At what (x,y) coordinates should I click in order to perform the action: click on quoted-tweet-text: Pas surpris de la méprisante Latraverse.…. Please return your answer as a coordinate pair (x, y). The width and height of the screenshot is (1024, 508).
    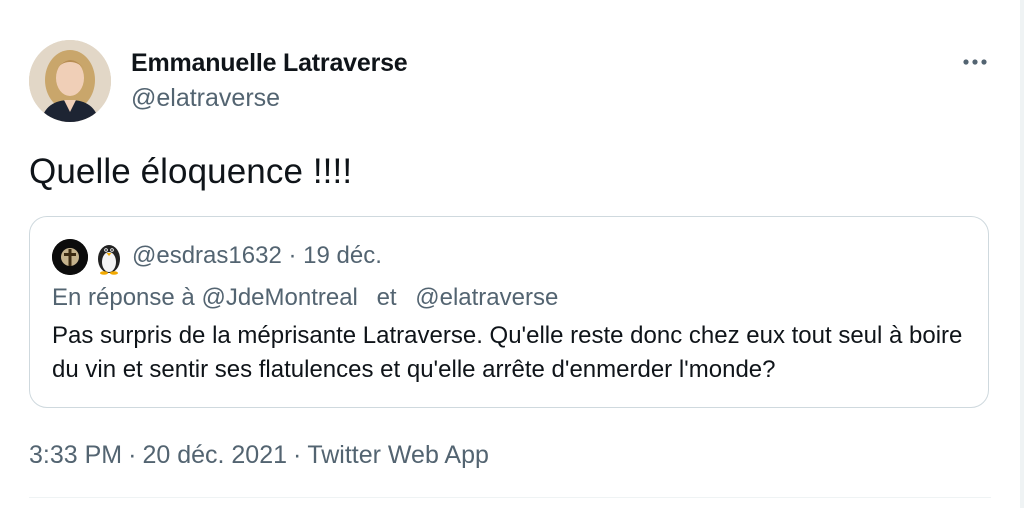
    Looking at the image, I should click on (507, 352).